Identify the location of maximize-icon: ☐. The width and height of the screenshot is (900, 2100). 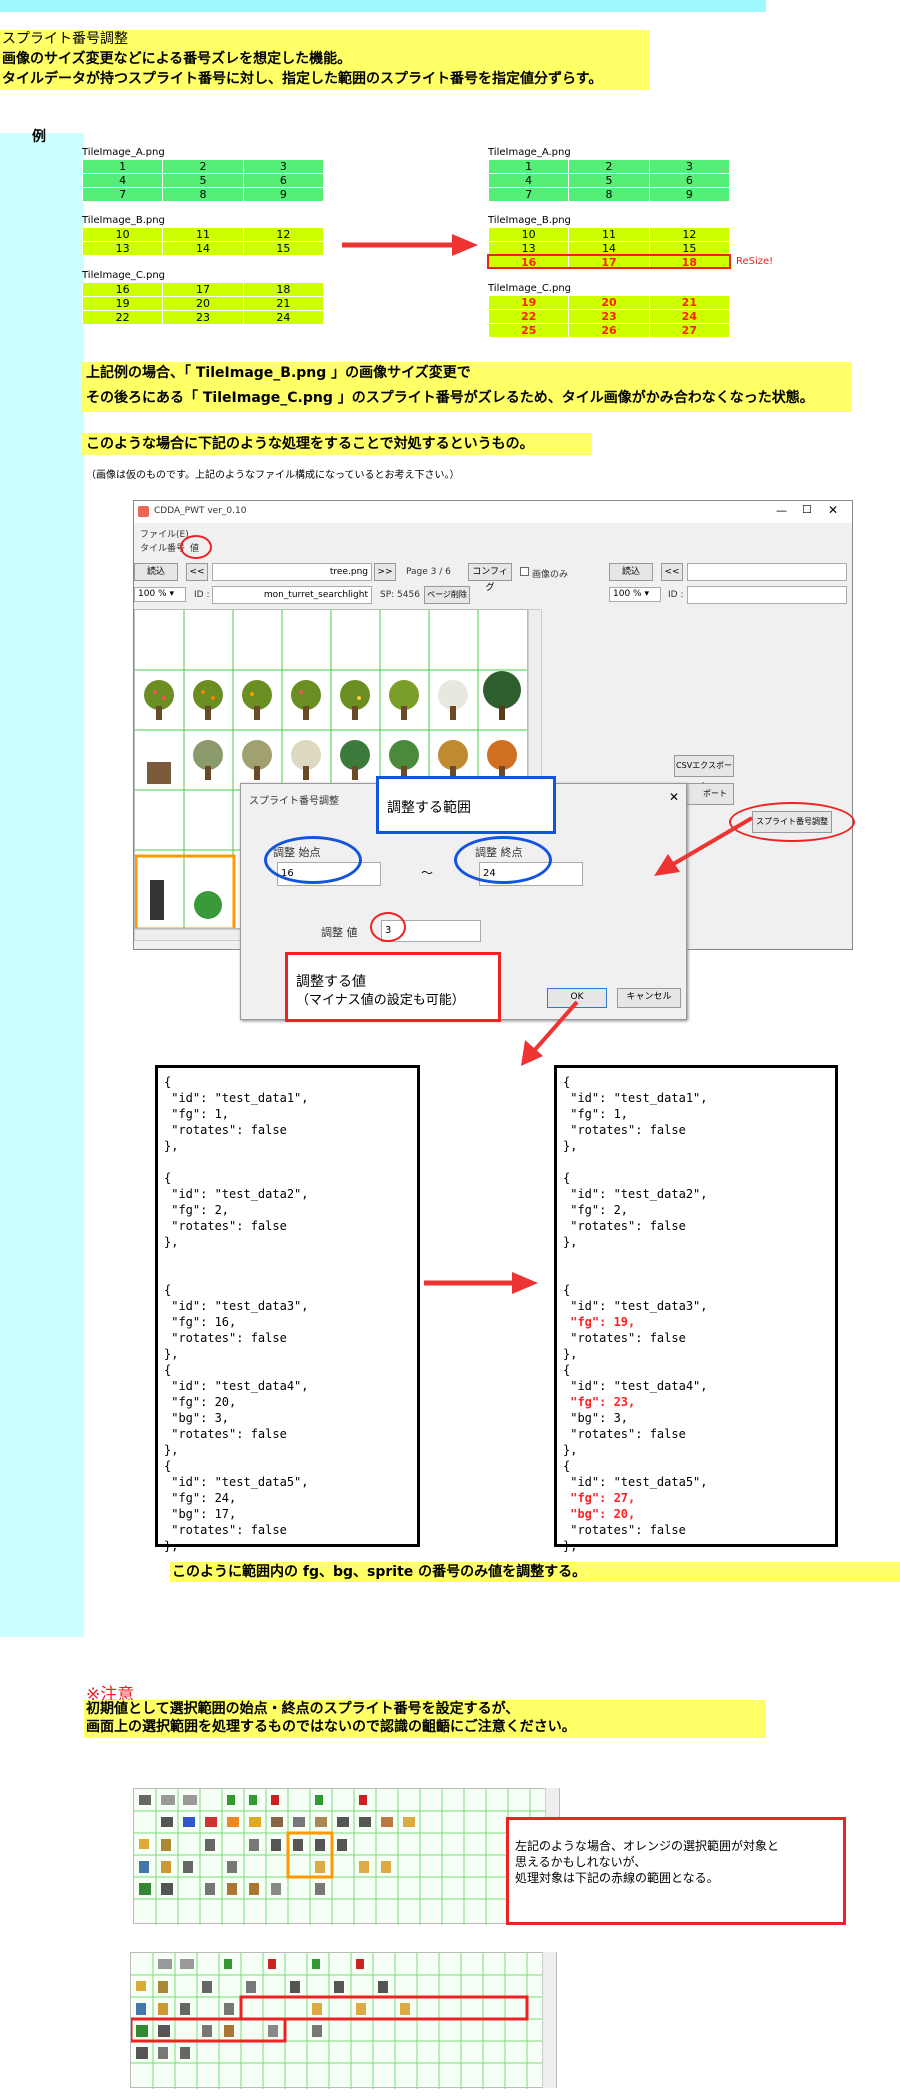
(807, 509).